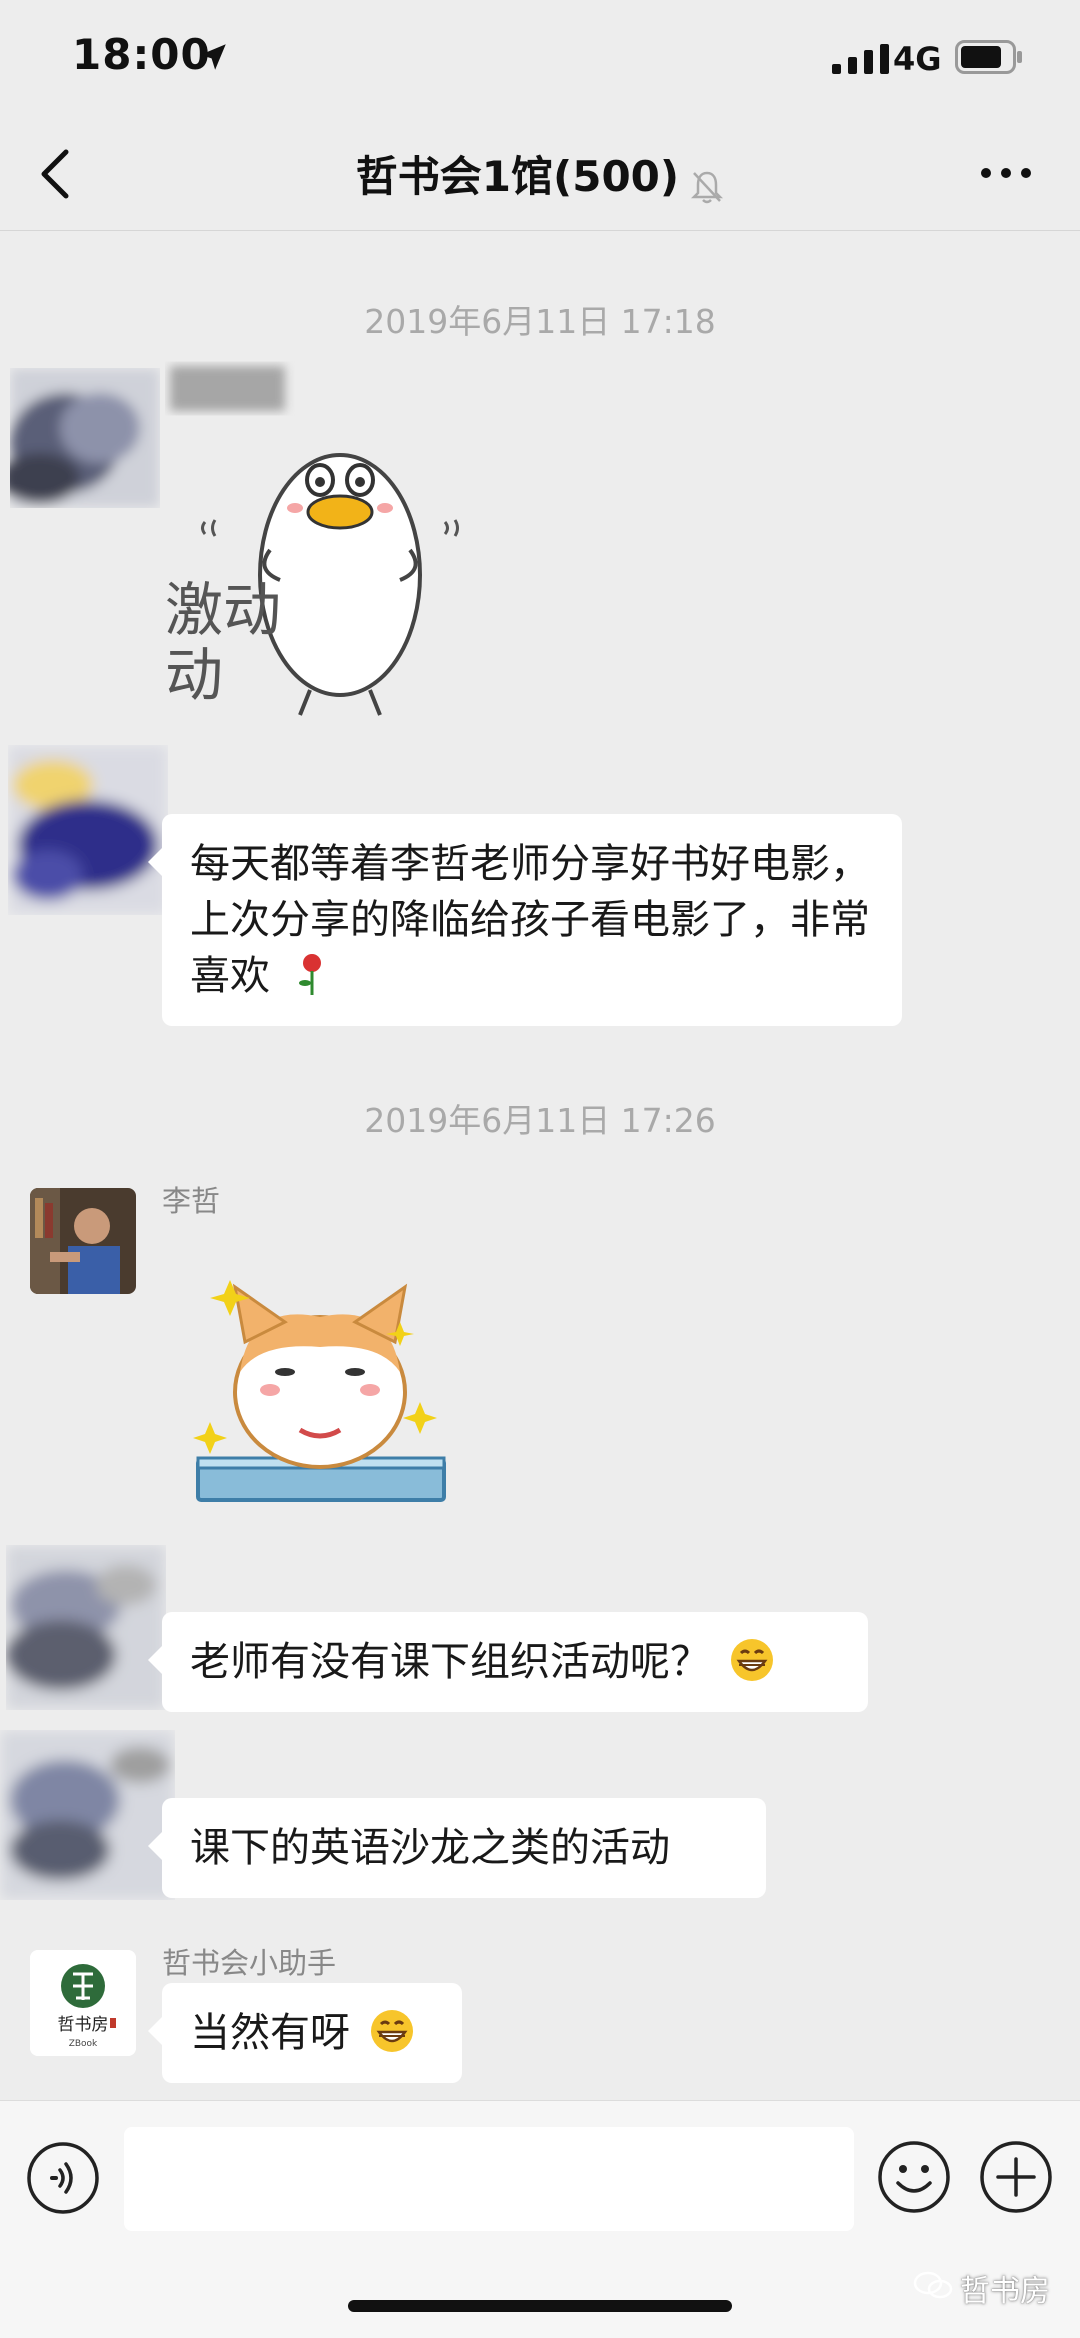 Image resolution: width=1080 pixels, height=2338 pixels. I want to click on assistant-logo-sub: ZBook, so click(83, 2044).